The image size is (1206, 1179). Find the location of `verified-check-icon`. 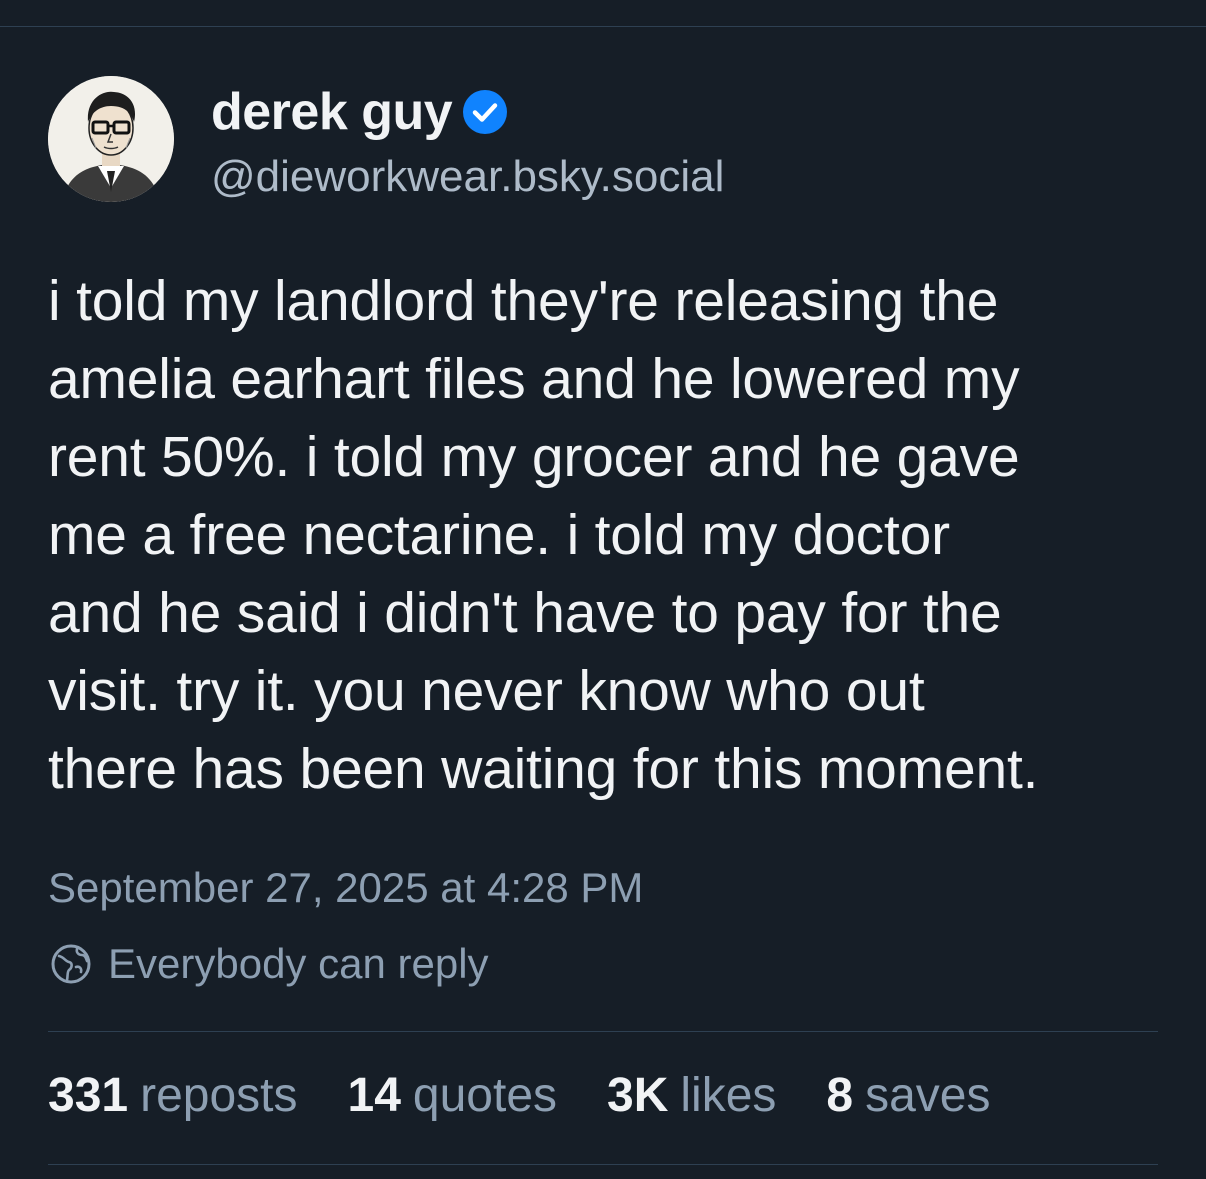

verified-check-icon is located at coordinates (485, 112).